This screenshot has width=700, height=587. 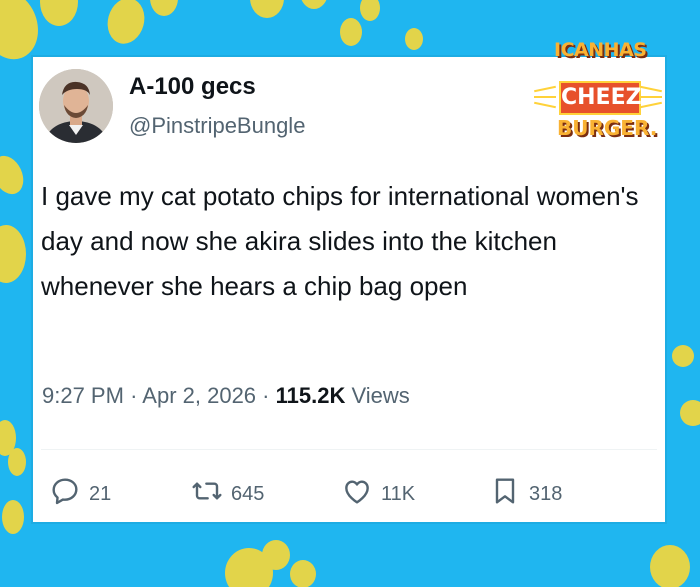 I want to click on tweet-meta: 9:27 PM · Apr 2, 2026 · 115.2K Views, so click(x=226, y=396).